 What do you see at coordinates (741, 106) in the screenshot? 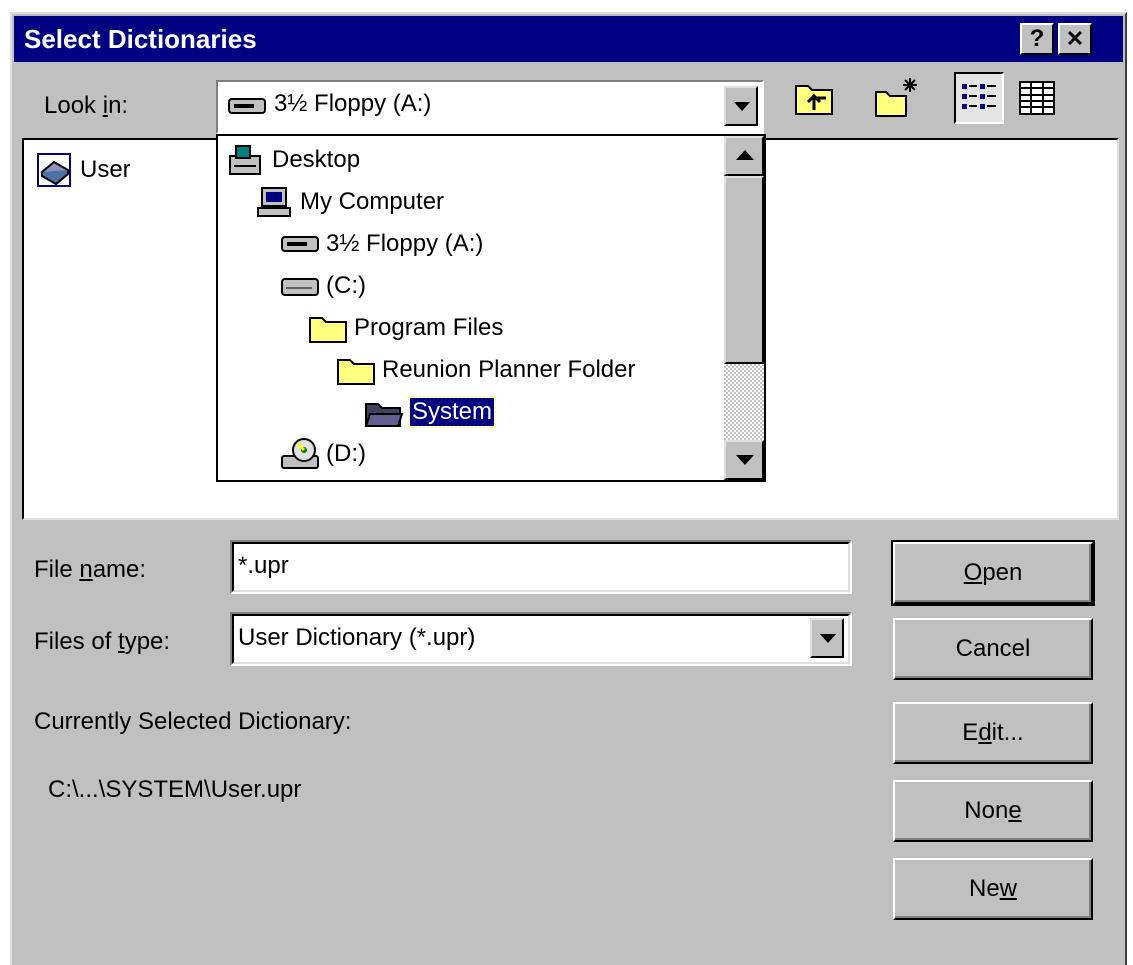
I see `look-in-dropdown-button` at bounding box center [741, 106].